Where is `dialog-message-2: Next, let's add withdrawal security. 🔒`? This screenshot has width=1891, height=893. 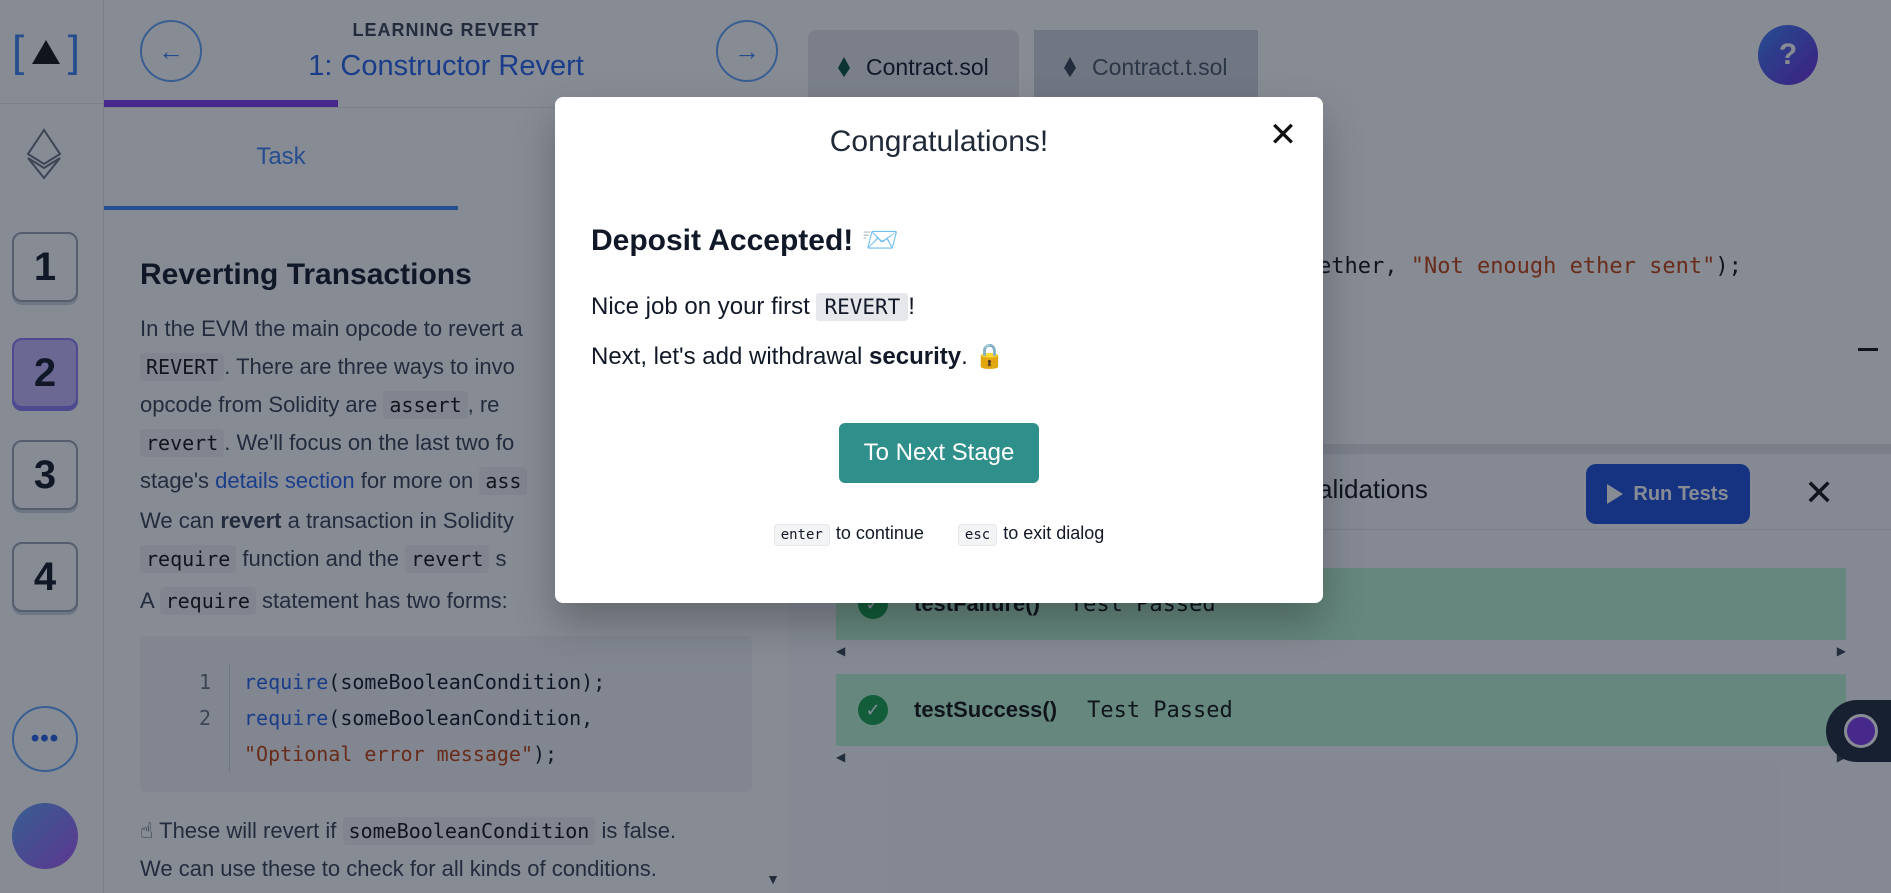
dialog-message-2: Next, let's add withdrawal security. 🔒 is located at coordinates (797, 356).